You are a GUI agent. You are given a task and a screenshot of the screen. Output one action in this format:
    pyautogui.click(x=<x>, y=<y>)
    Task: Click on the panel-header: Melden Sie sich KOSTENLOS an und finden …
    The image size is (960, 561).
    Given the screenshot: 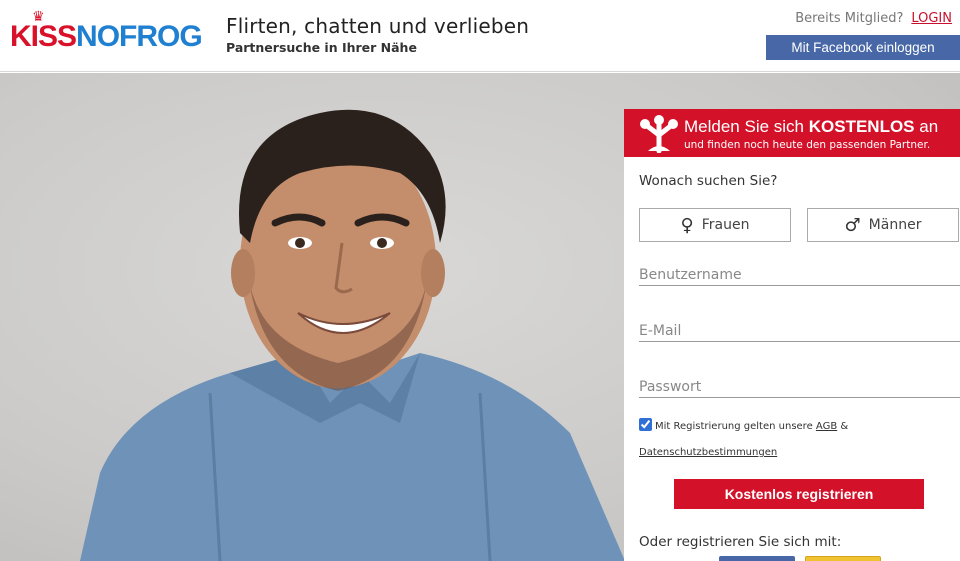 What is the action you would take?
    pyautogui.click(x=792, y=133)
    